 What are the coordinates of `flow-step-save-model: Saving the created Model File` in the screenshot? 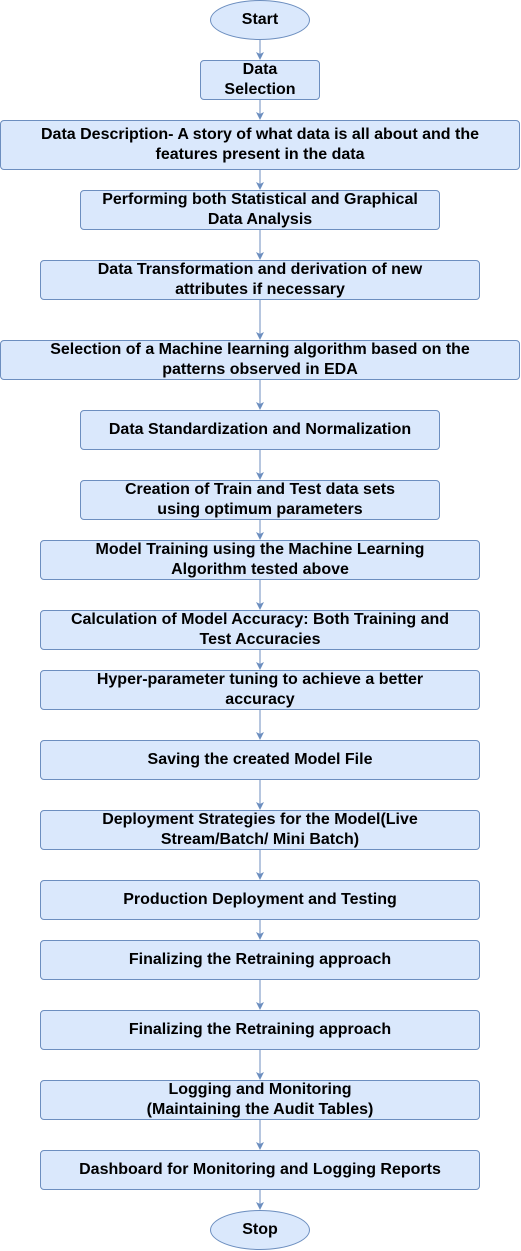 It's located at (260, 760).